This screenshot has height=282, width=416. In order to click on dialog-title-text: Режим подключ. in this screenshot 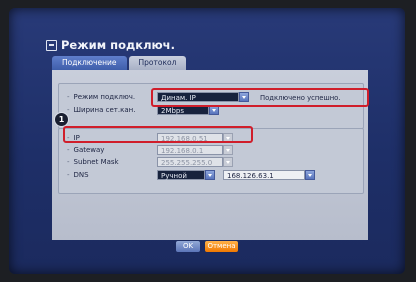, I will do `click(118, 45)`.